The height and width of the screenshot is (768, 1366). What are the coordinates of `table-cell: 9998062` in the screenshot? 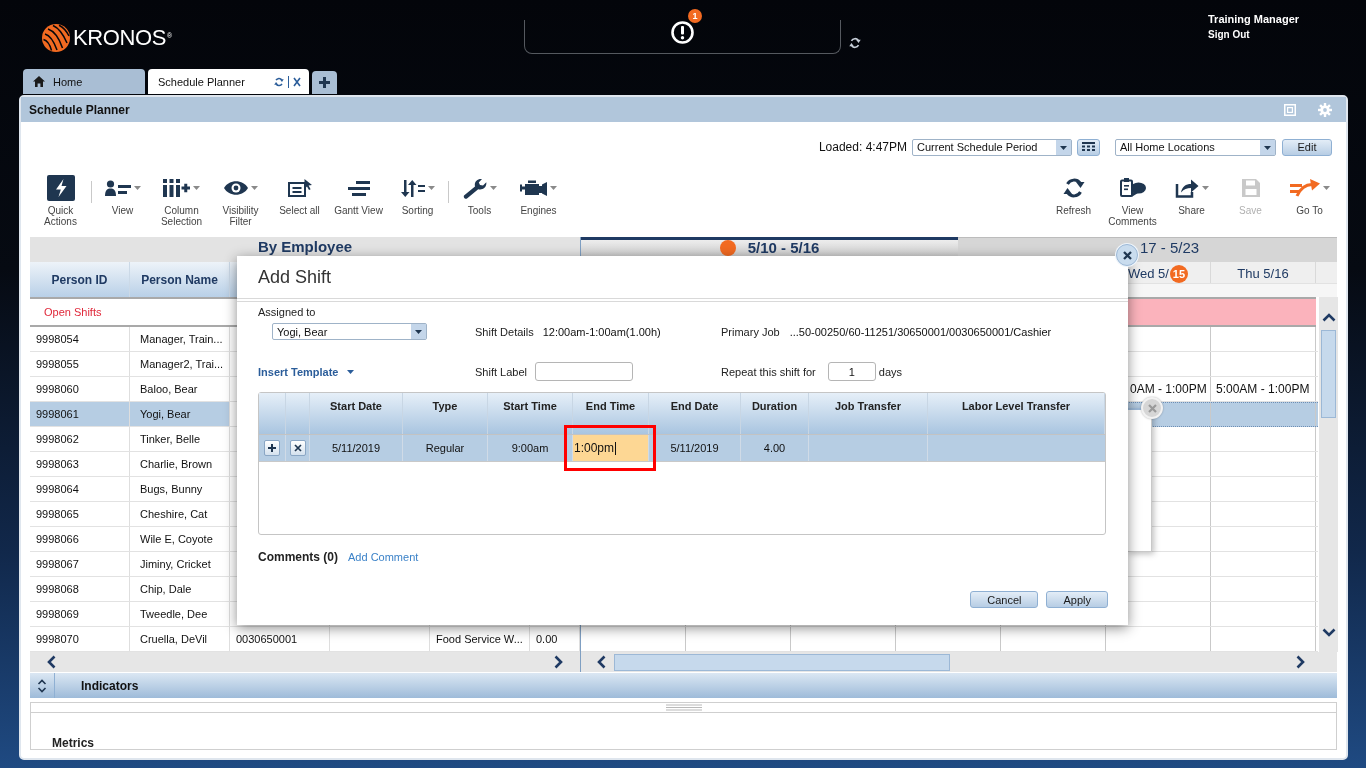 It's located at (80, 439).